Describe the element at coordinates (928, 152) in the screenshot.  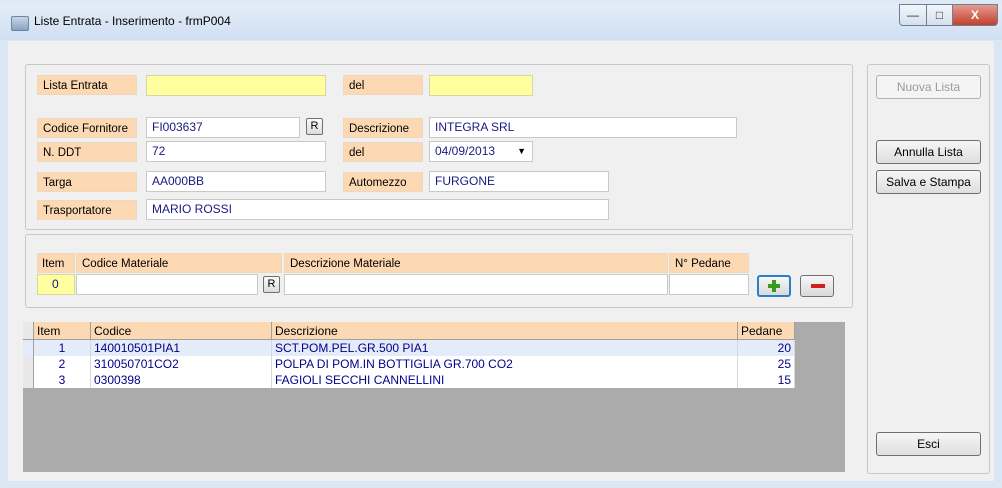
I see `annulla-lista-button: Annulla Lista` at that location.